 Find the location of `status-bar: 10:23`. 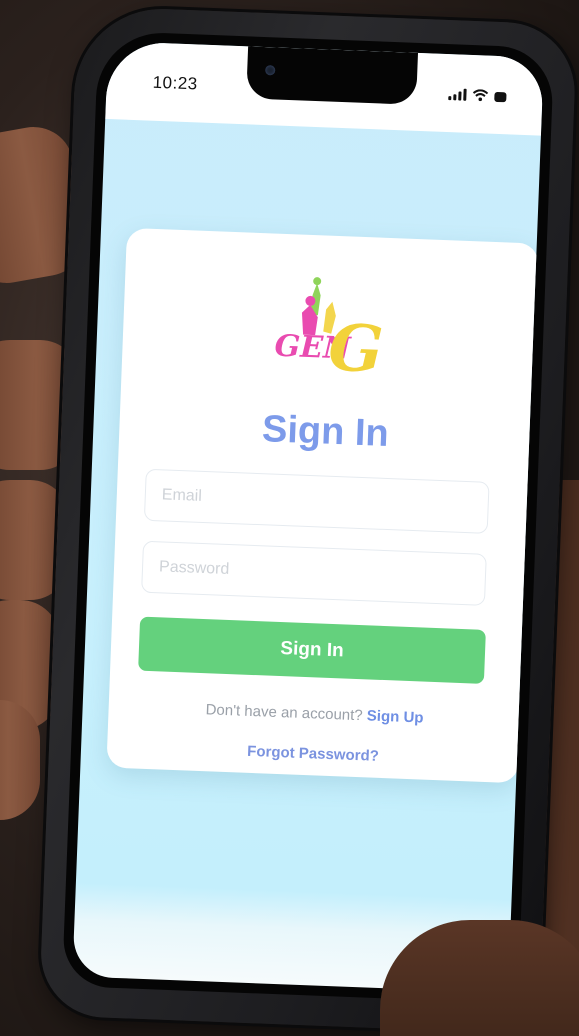

status-bar: 10:23 is located at coordinates (324, 88).